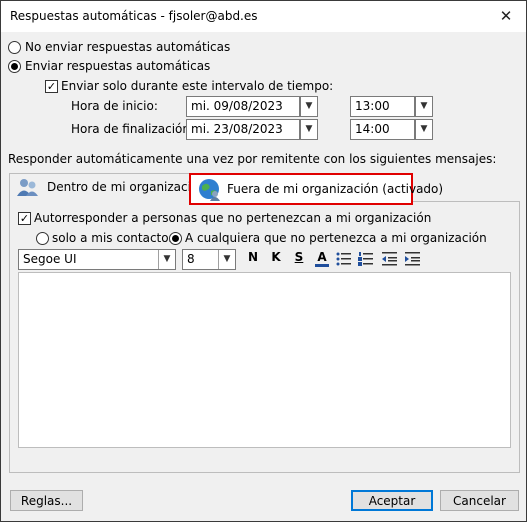  I want to click on end-time-value: 14:00, so click(372, 129).